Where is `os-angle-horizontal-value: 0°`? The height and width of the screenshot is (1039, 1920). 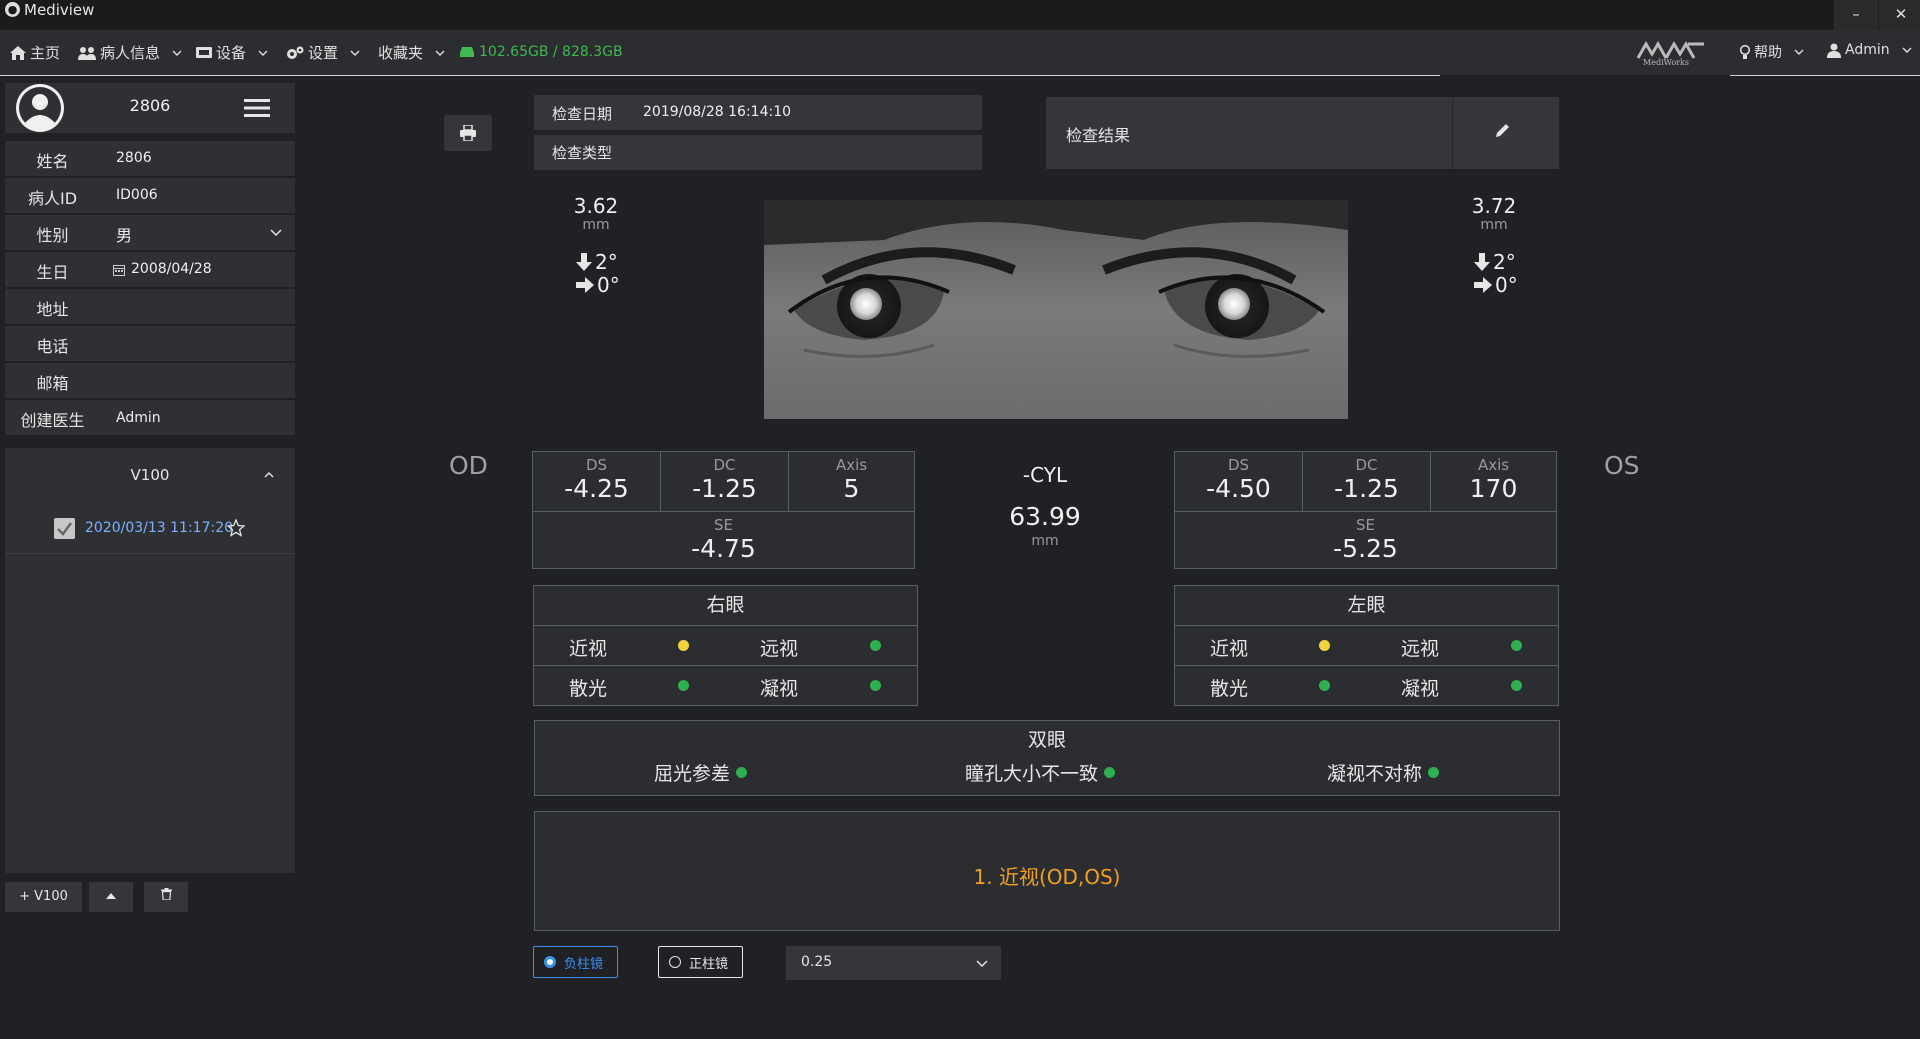 os-angle-horizontal-value: 0° is located at coordinates (1506, 285).